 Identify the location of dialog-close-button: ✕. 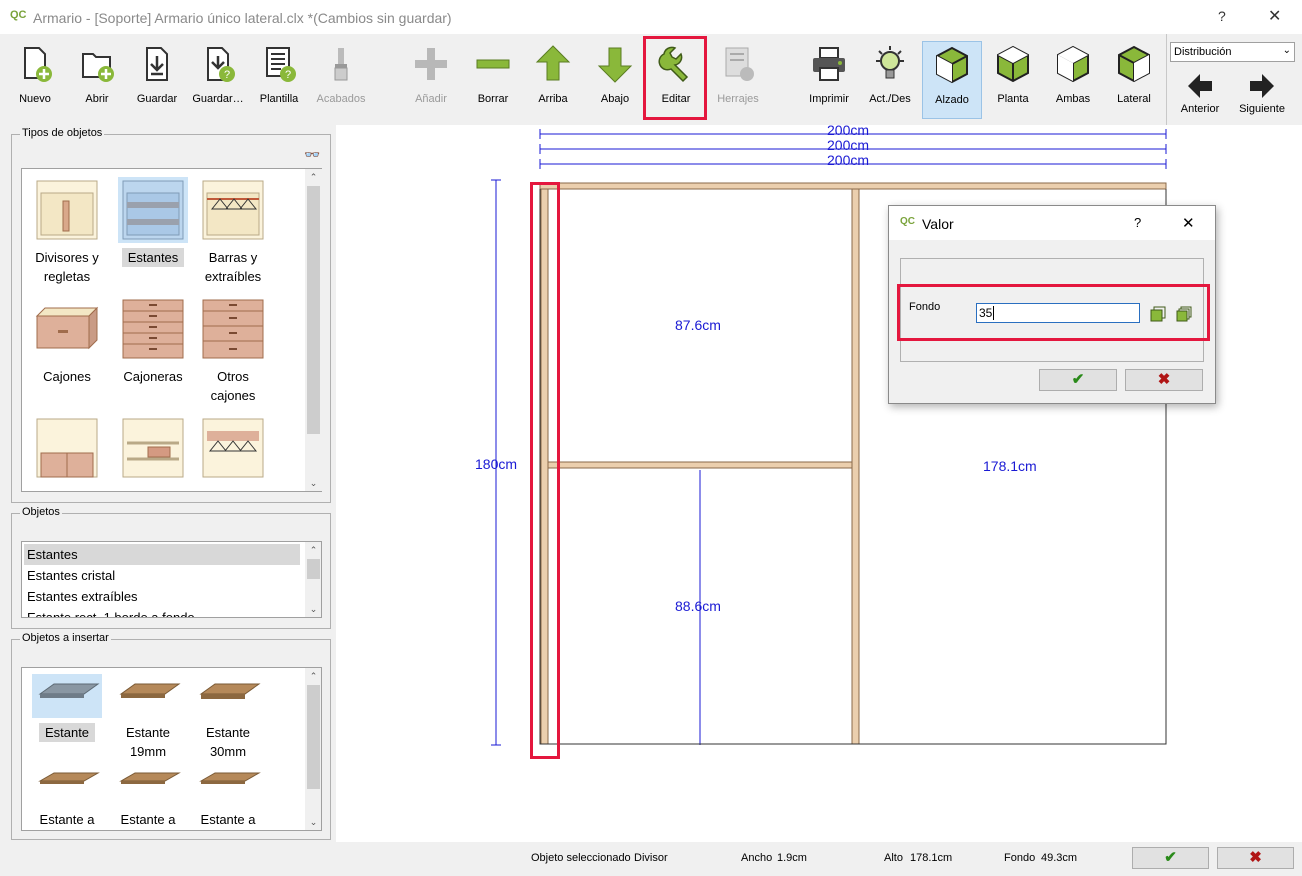
(1188, 223).